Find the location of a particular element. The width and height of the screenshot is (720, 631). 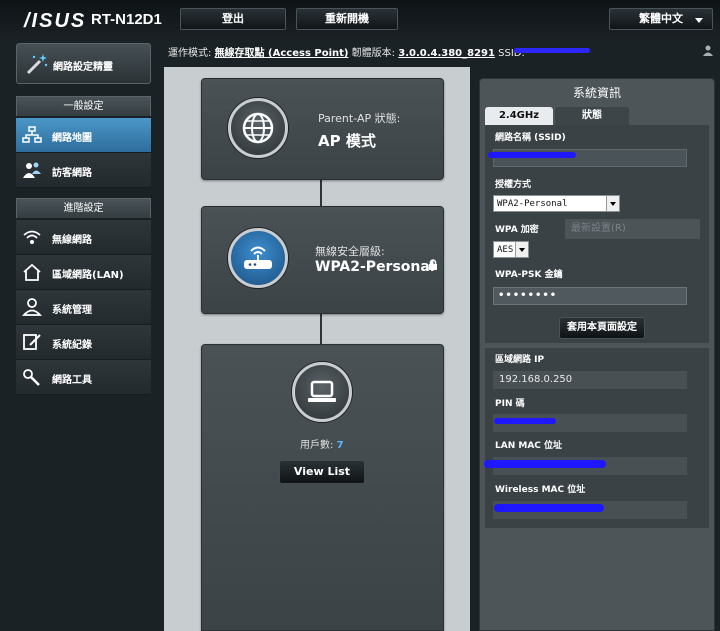

lan-home-icon is located at coordinates (32, 272).